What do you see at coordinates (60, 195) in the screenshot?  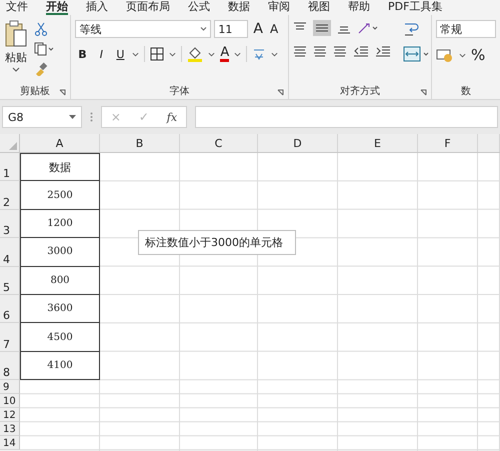 I see `table-cell: 2500` at bounding box center [60, 195].